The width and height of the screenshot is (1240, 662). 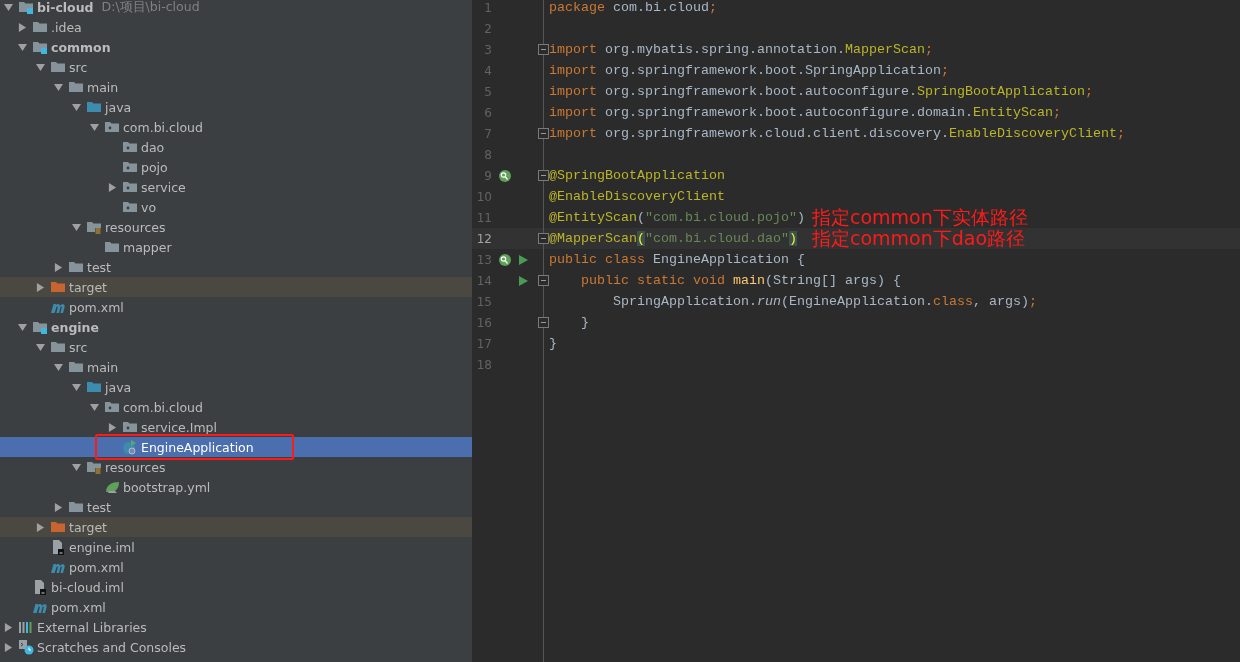 What do you see at coordinates (197, 447) in the screenshot?
I see `tree-item: EngineApplication` at bounding box center [197, 447].